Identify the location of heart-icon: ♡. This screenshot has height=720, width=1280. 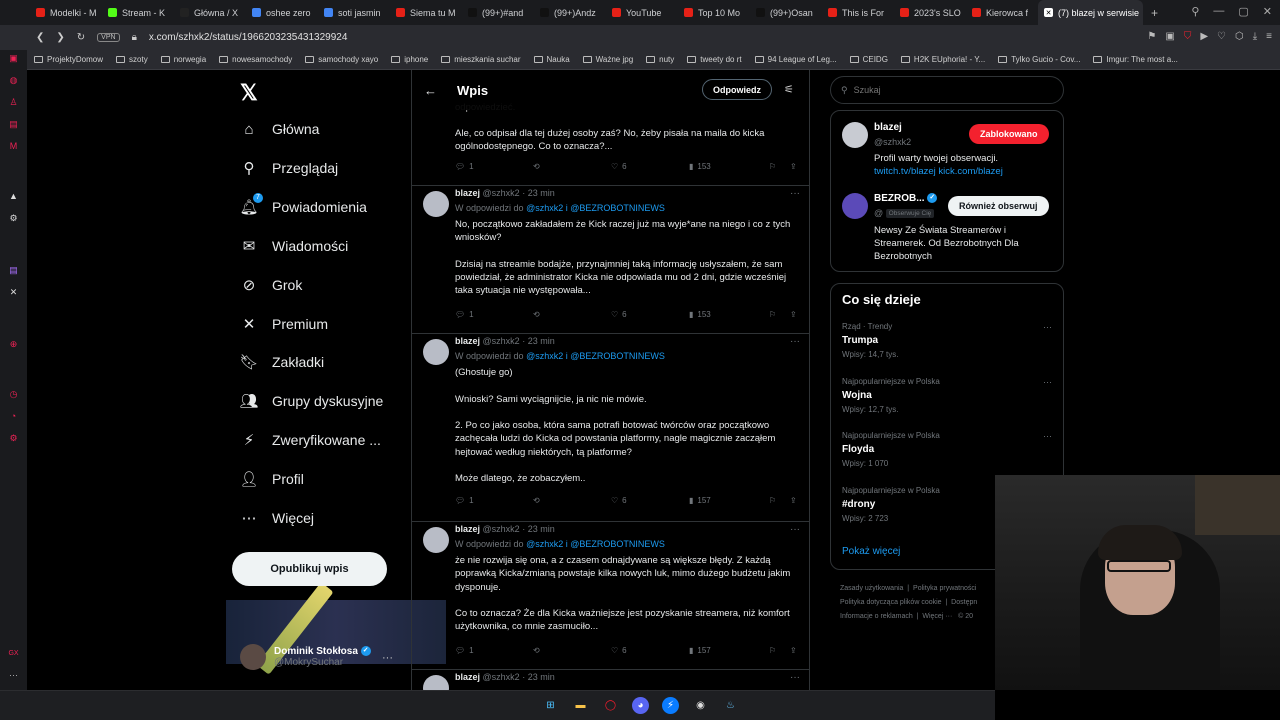
(1221, 36).